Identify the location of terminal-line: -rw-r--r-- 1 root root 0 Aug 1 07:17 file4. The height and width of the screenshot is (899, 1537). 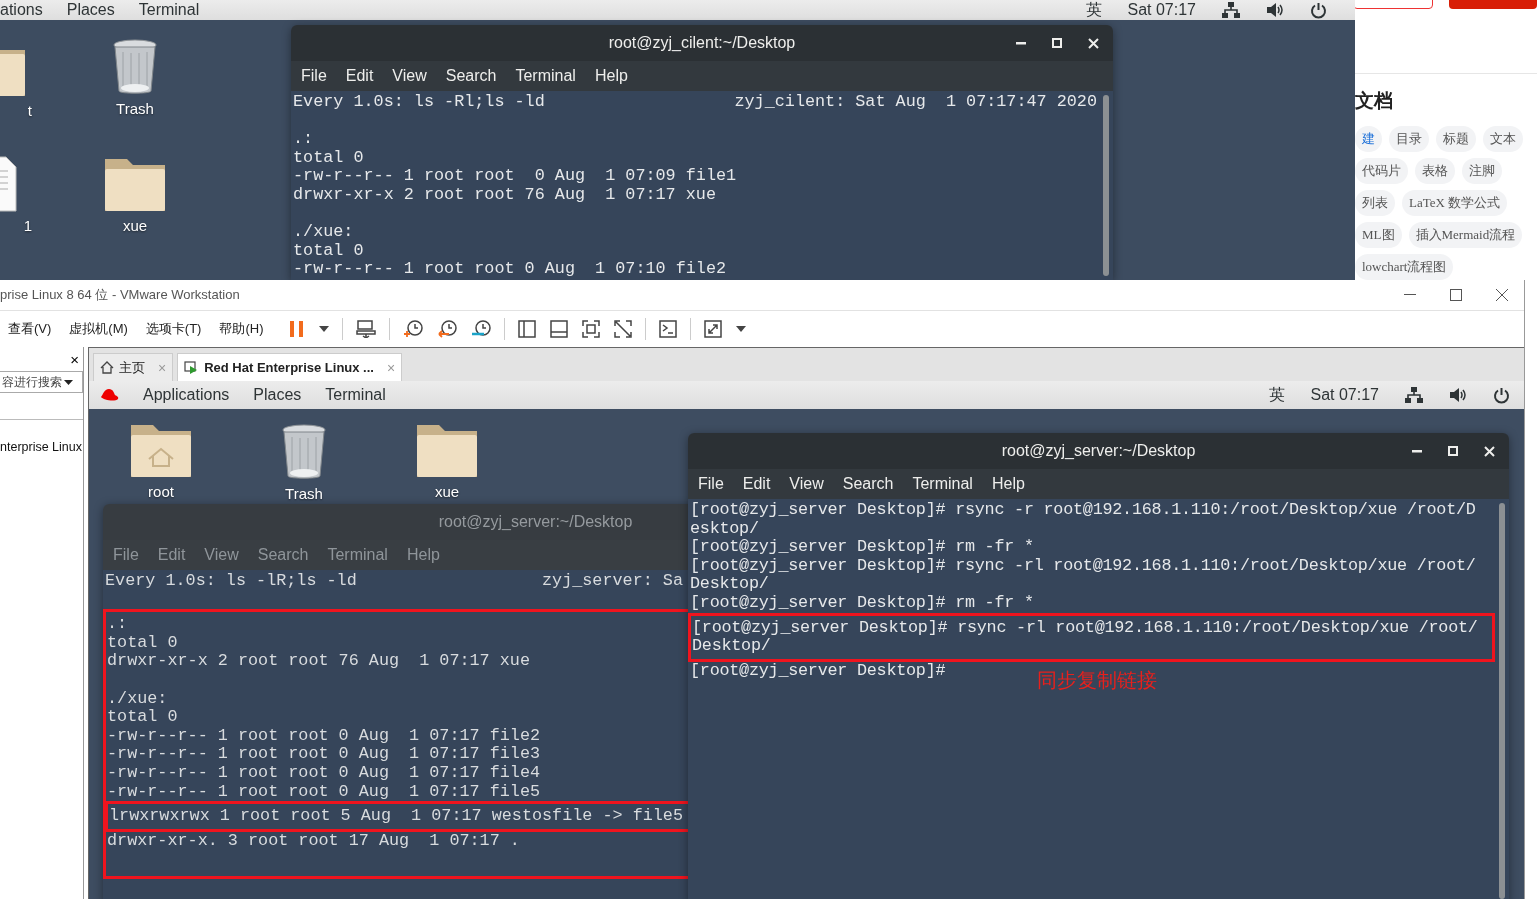
(324, 772).